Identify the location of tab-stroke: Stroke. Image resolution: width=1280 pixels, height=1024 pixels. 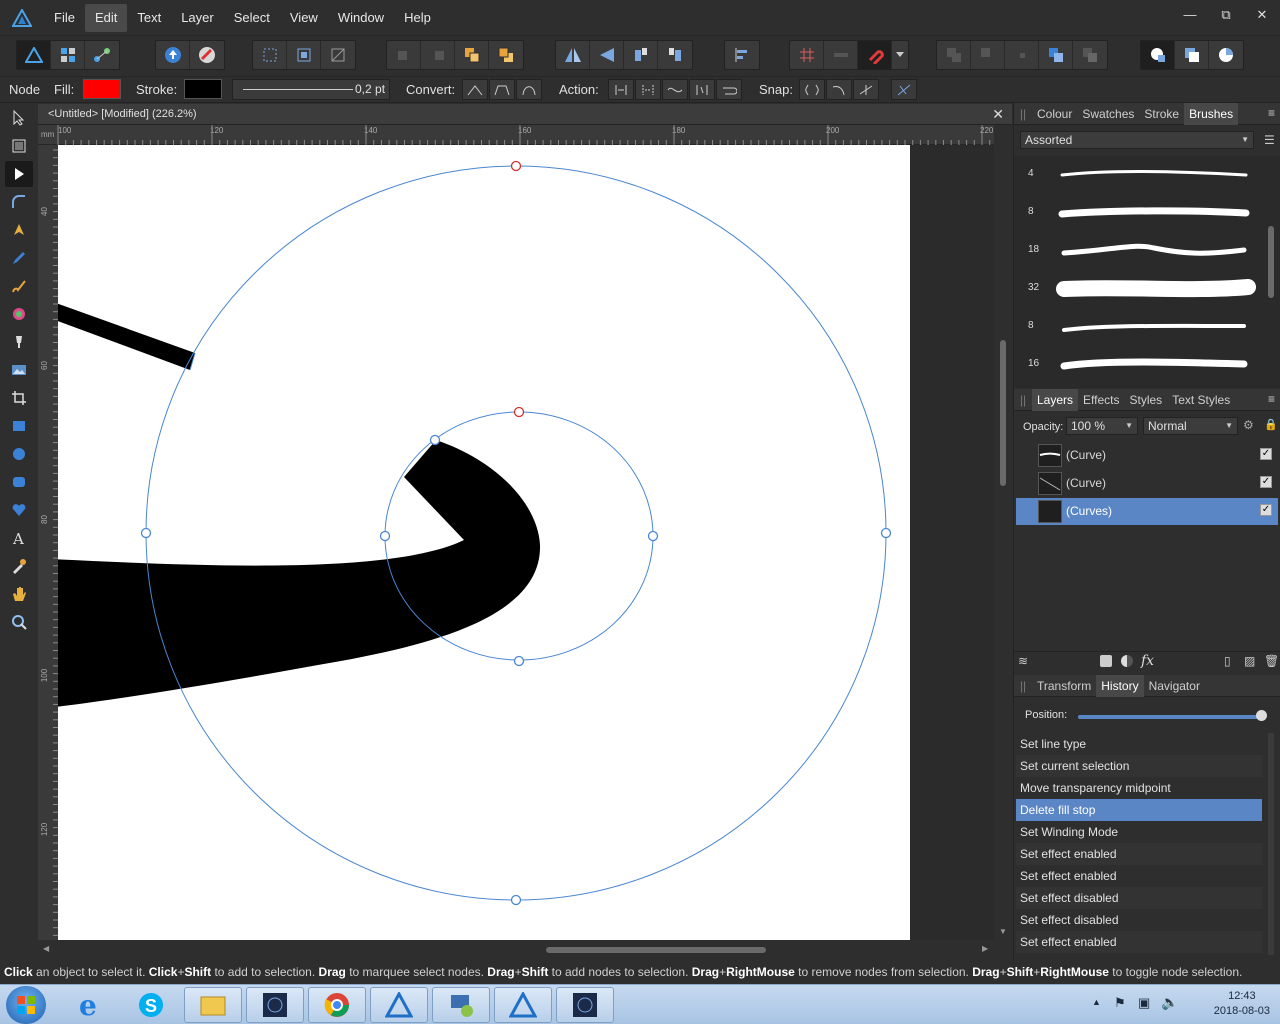
(1161, 114).